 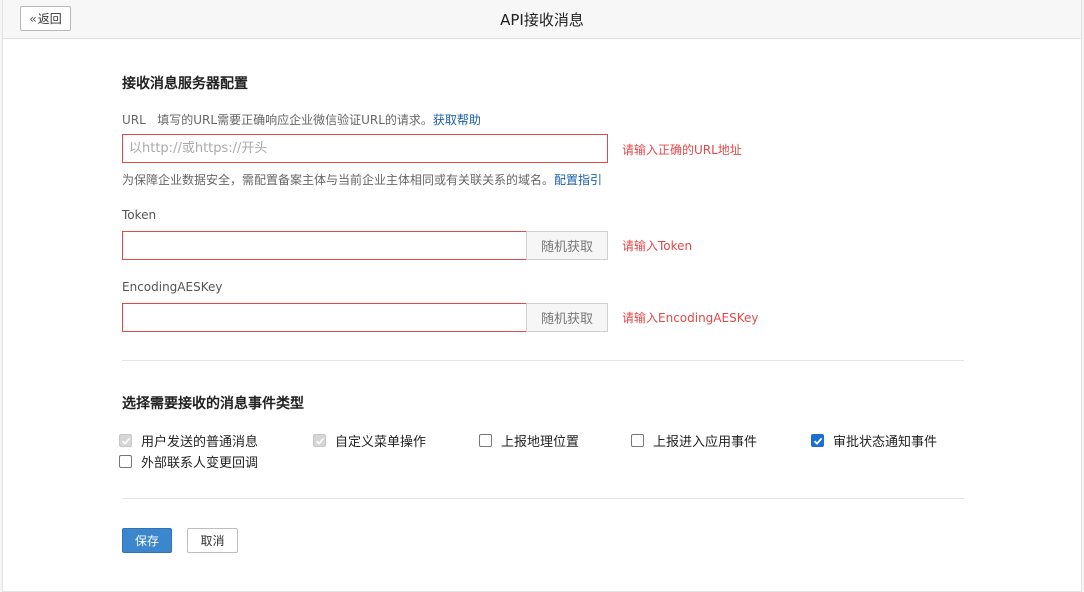 I want to click on url-note-line: 为保障企业数据安全，需配置备案主体与当前企业主体相同或有关联关系的域名。配置指引, so click(x=362, y=179).